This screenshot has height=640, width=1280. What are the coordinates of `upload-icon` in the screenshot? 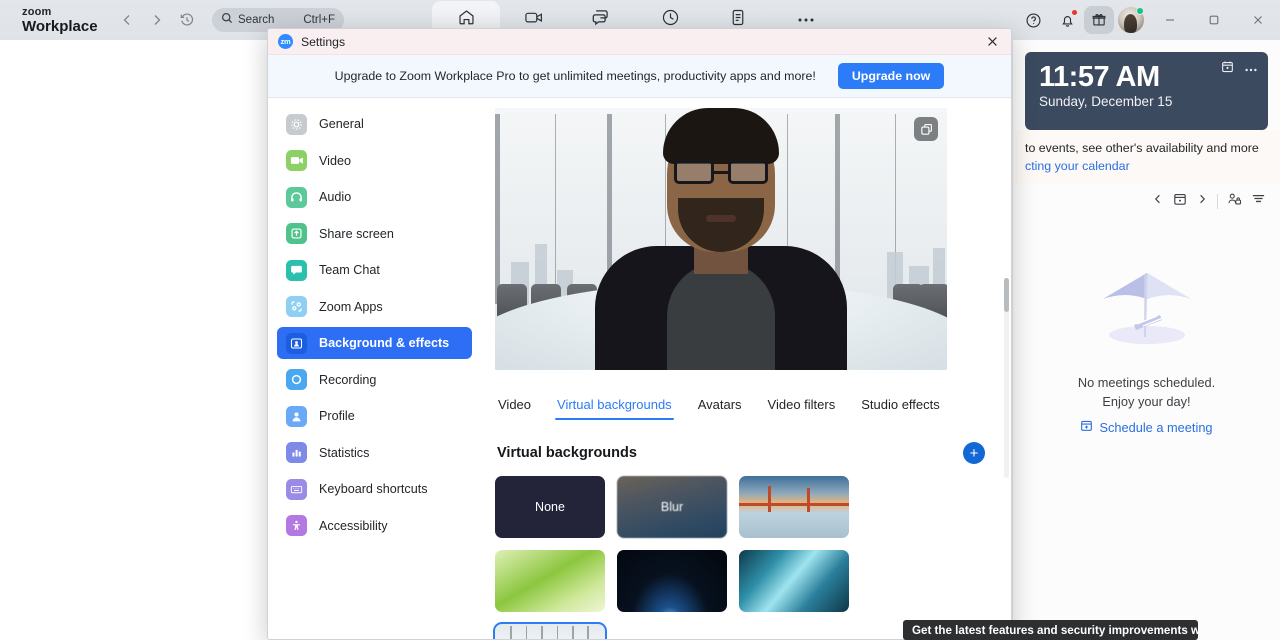 It's located at (296, 233).